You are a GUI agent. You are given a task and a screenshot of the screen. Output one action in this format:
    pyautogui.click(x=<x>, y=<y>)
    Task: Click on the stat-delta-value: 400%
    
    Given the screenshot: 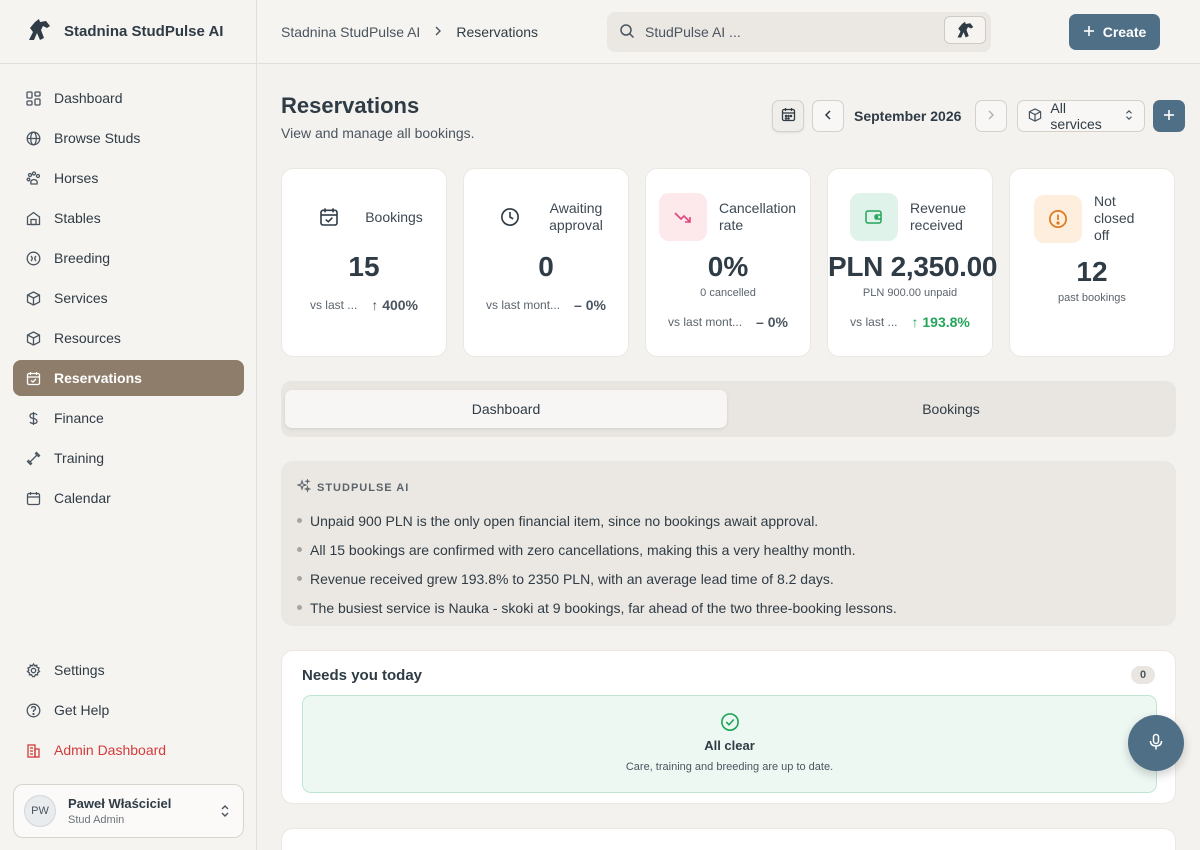 What is the action you would take?
    pyautogui.click(x=400, y=305)
    